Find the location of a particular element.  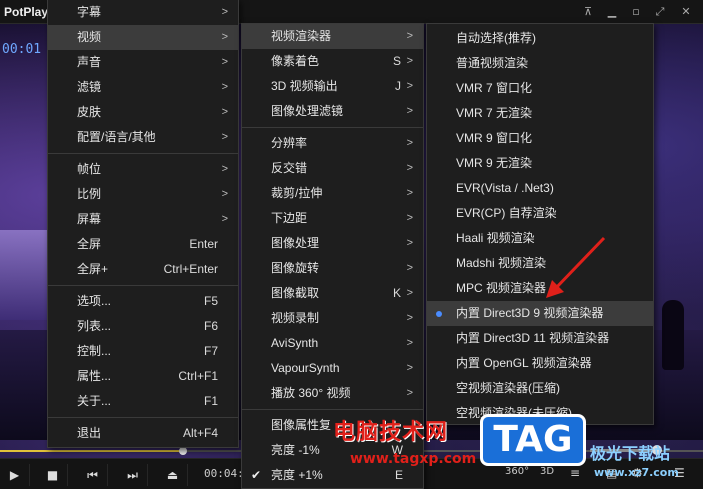

menu-item-label: 帧位 is located at coordinates (89, 169).